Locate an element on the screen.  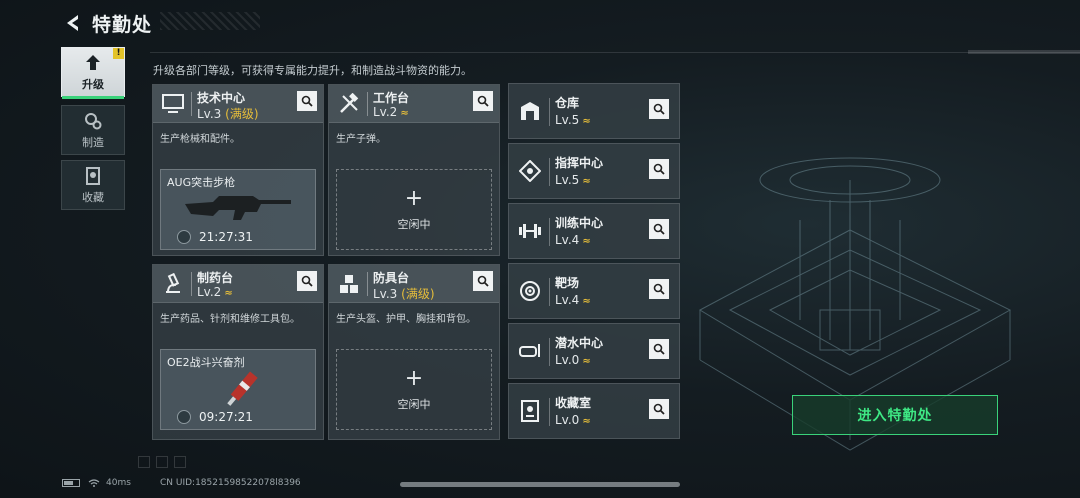
rifle-image is located at coordinates (238, 208).